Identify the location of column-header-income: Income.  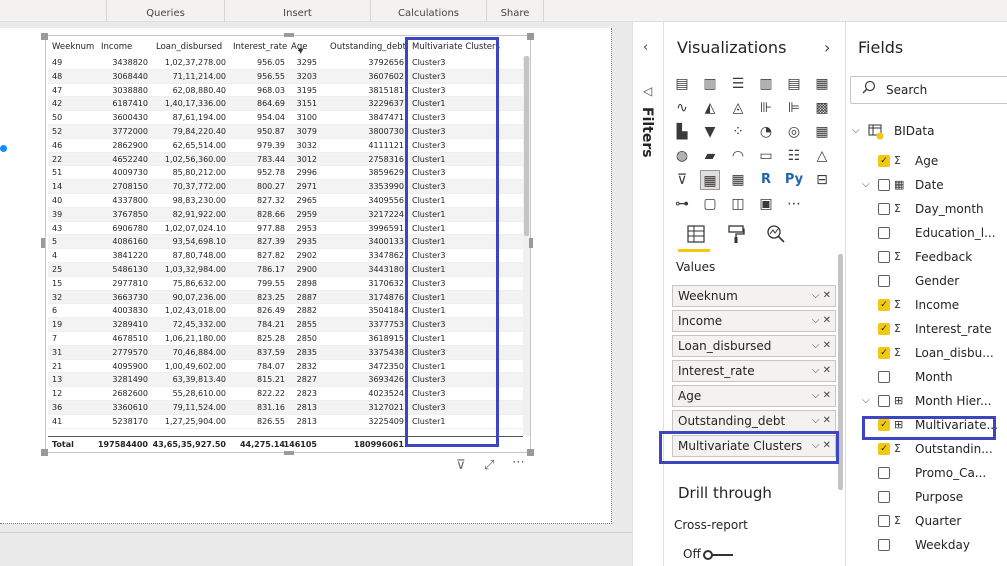
(116, 47).